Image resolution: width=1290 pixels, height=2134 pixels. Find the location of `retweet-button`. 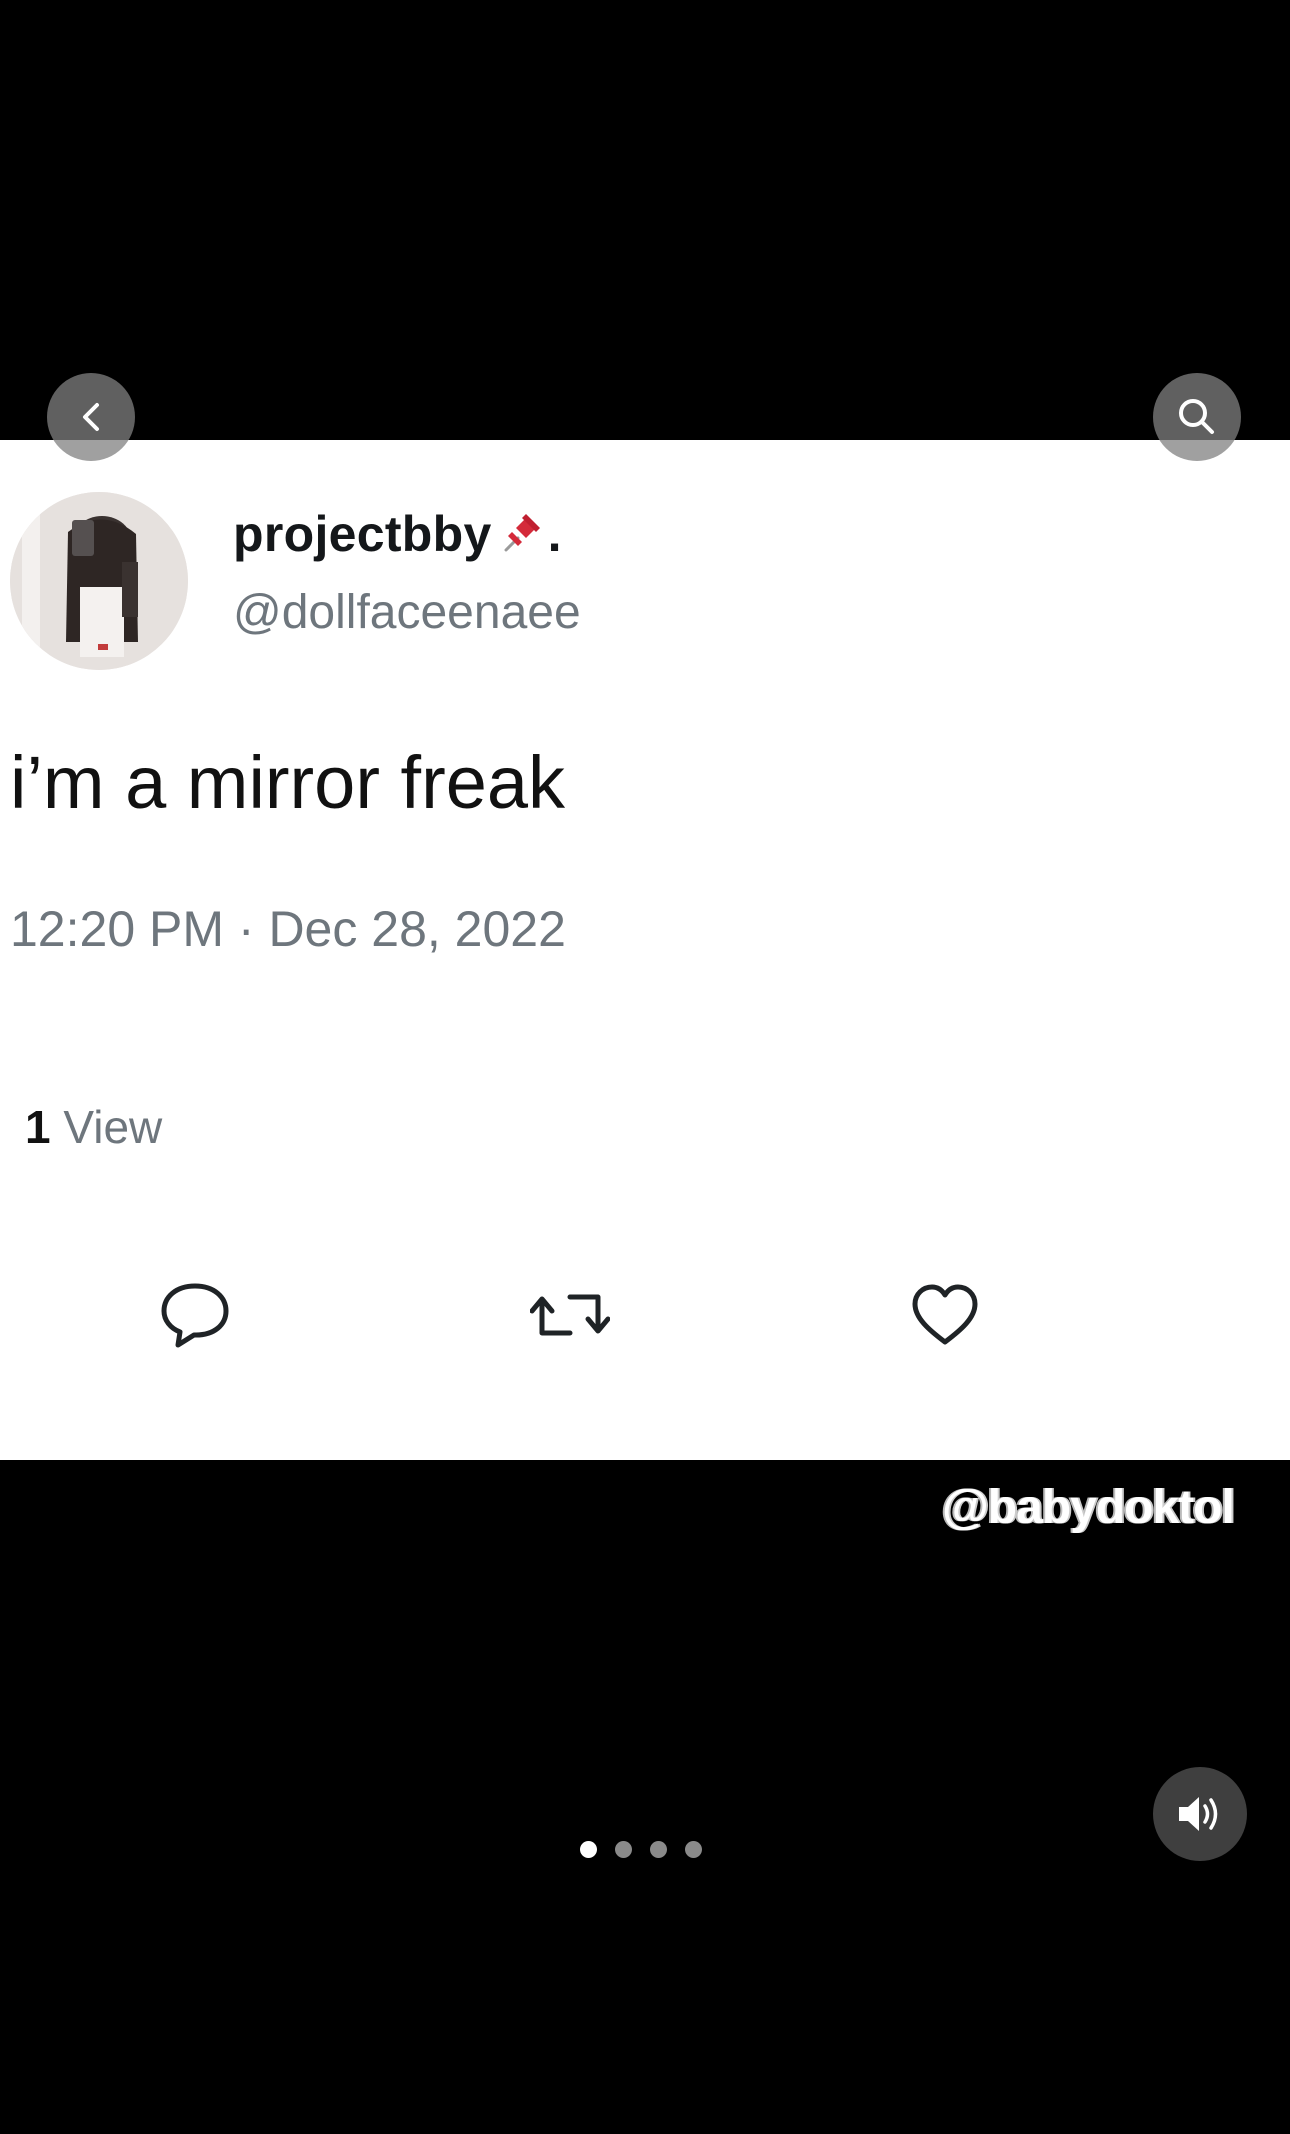

retweet-button is located at coordinates (570, 1315).